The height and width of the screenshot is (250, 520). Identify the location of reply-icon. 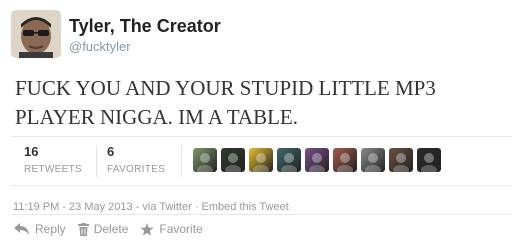
(21, 229).